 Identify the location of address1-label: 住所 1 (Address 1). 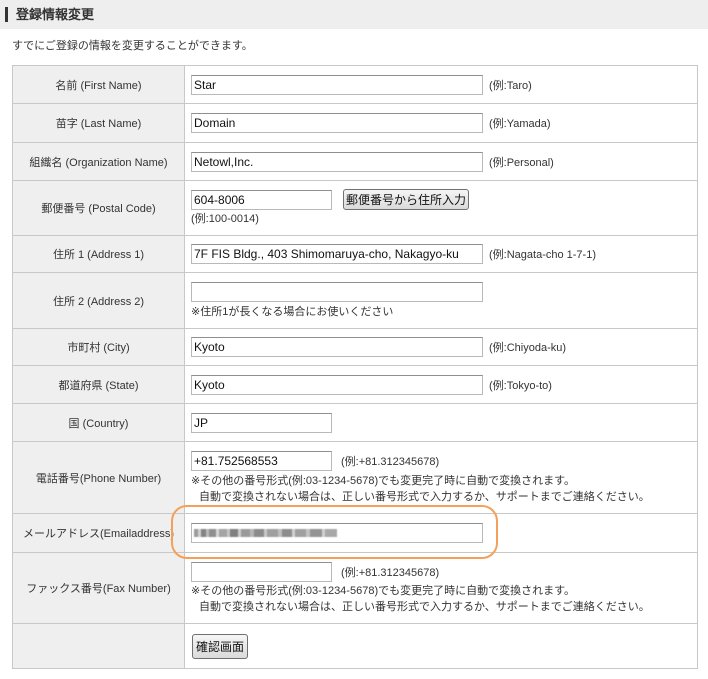
(99, 254).